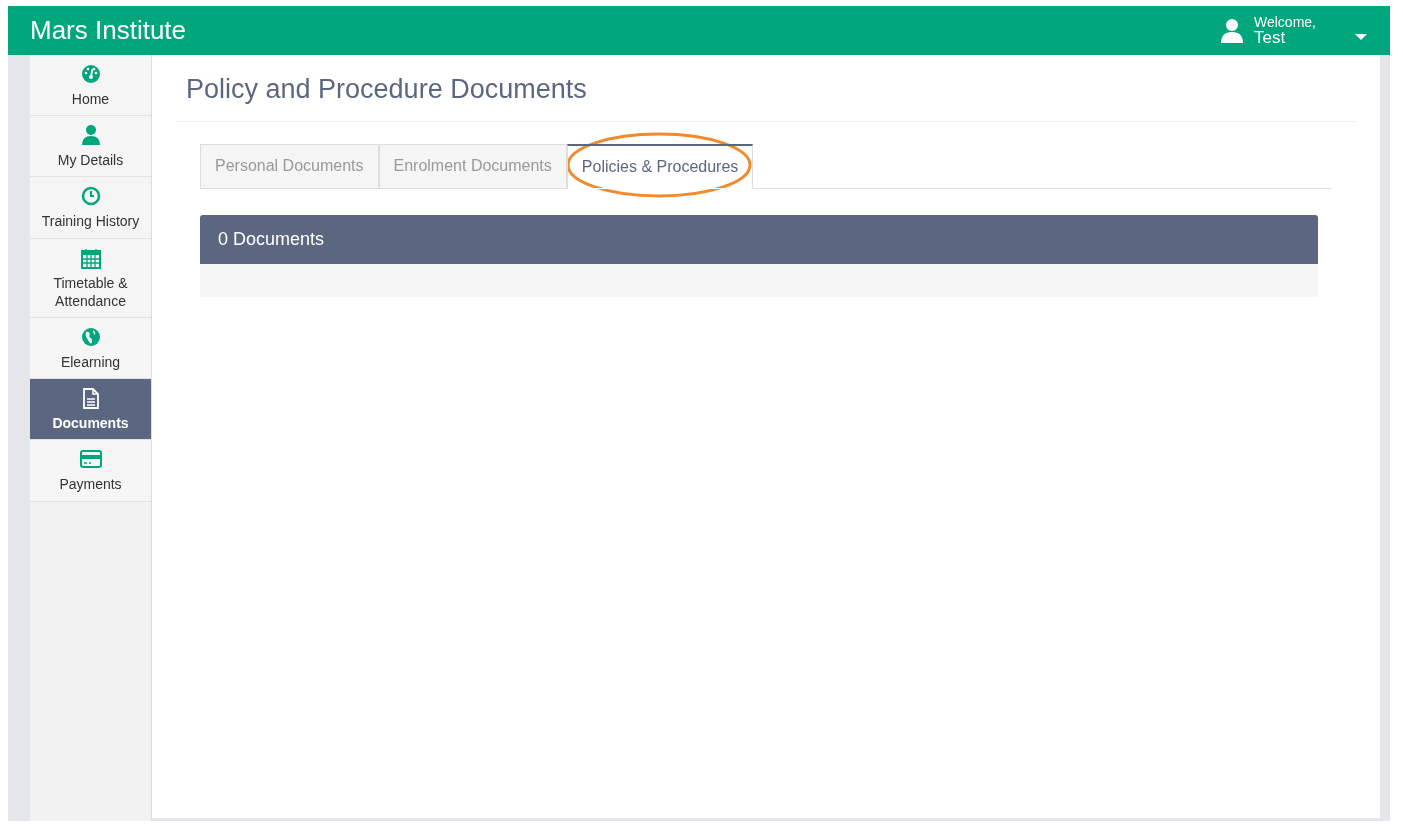  What do you see at coordinates (90, 257) in the screenshot?
I see `calendar-icon` at bounding box center [90, 257].